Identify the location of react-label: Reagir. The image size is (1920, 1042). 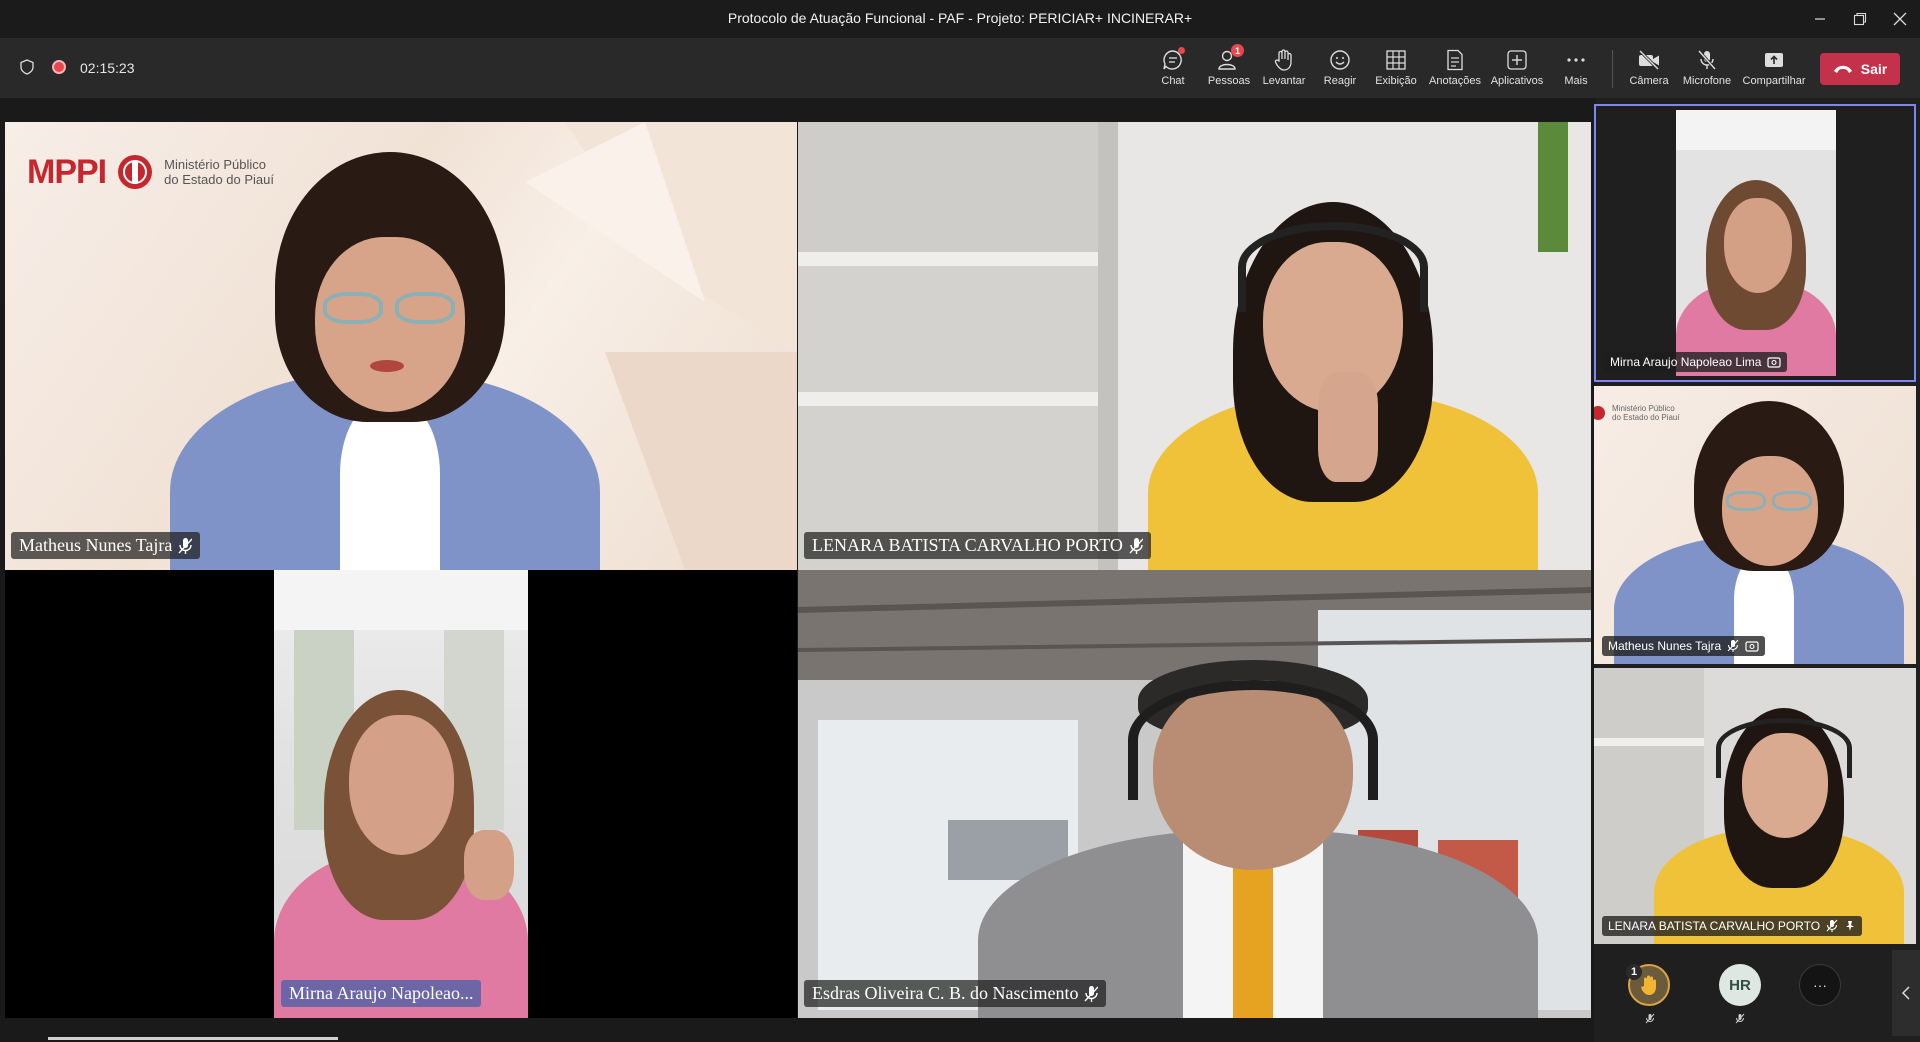
(1340, 81).